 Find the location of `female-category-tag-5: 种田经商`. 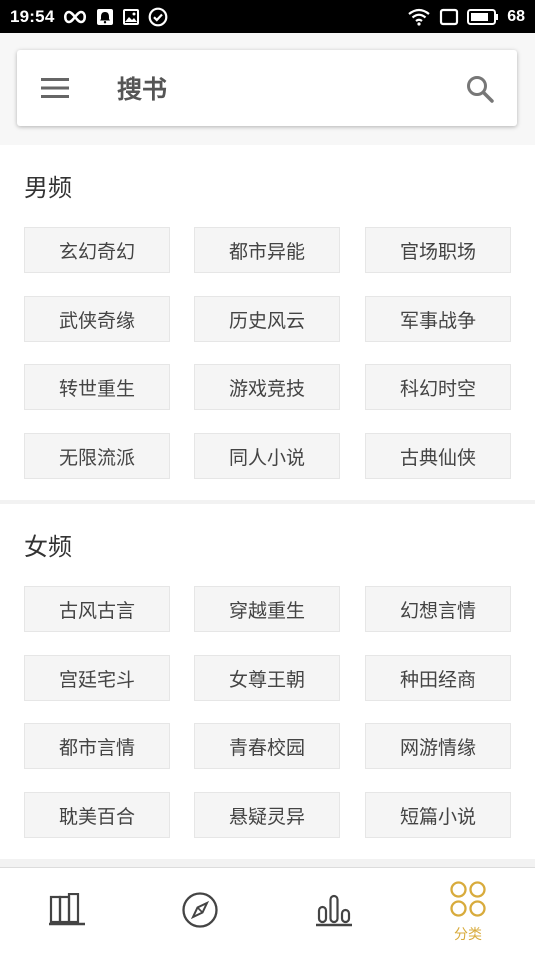

female-category-tag-5: 种田经商 is located at coordinates (438, 678).